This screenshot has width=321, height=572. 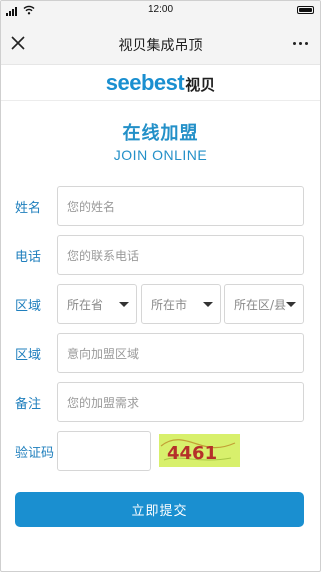 I want to click on more-icon, so click(x=300, y=43).